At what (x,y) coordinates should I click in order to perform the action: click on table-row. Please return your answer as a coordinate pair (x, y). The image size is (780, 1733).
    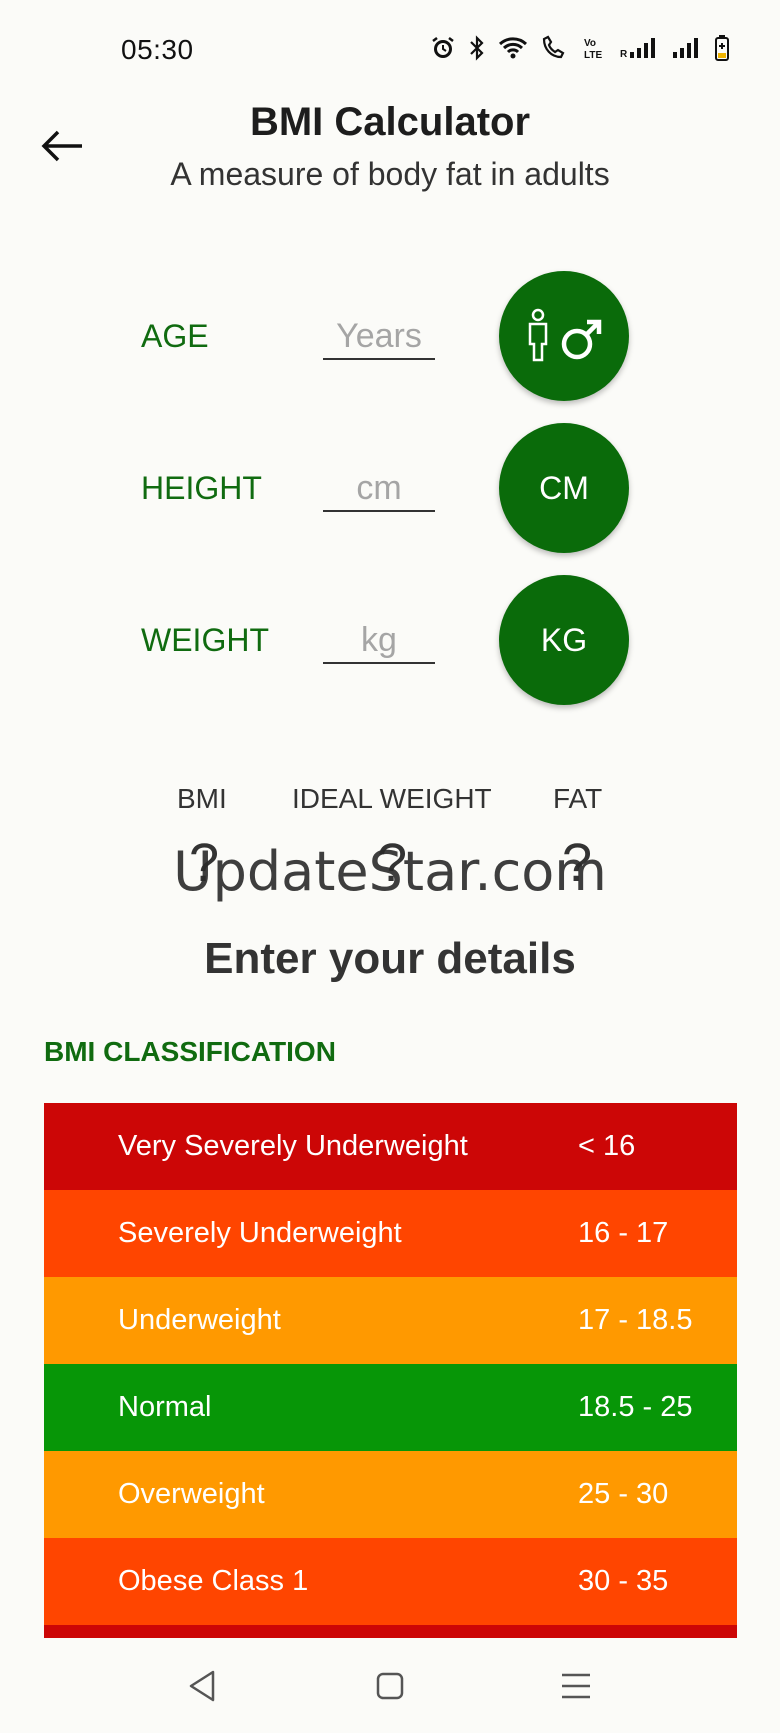
    Looking at the image, I should click on (390, 1631).